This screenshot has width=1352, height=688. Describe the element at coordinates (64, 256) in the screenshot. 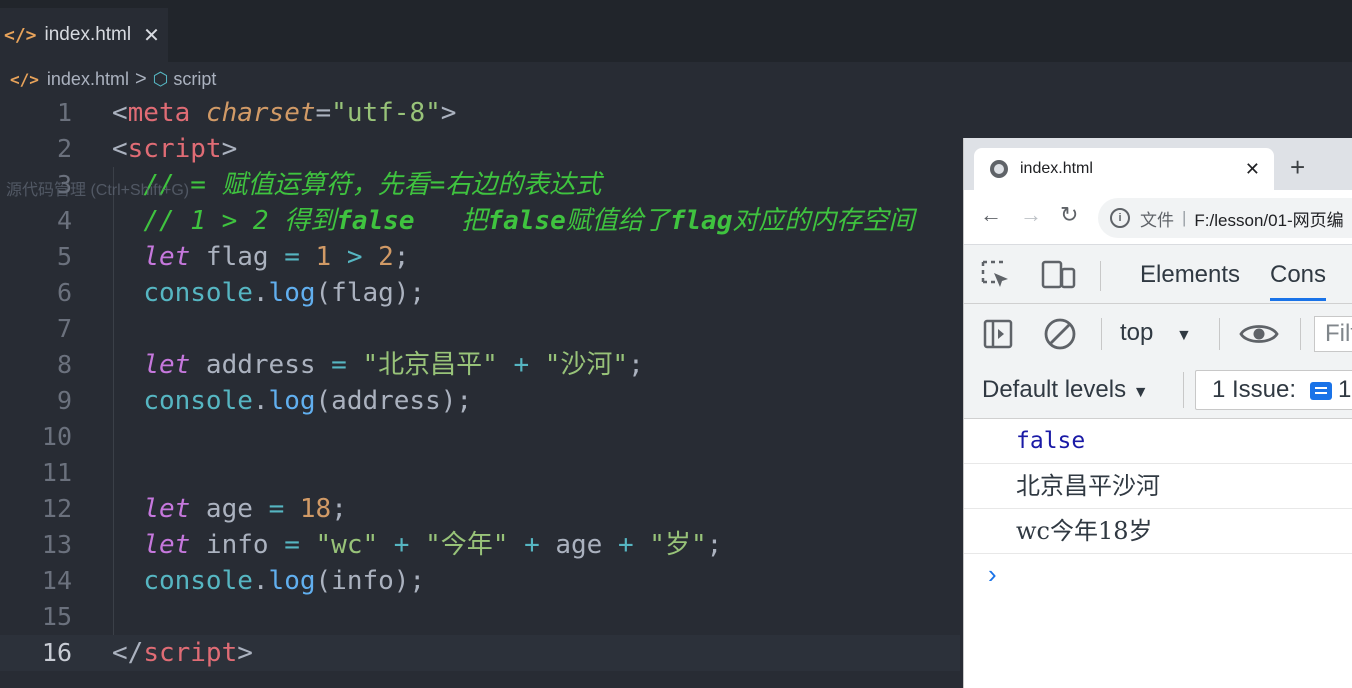

I see `line-number: 5` at that location.